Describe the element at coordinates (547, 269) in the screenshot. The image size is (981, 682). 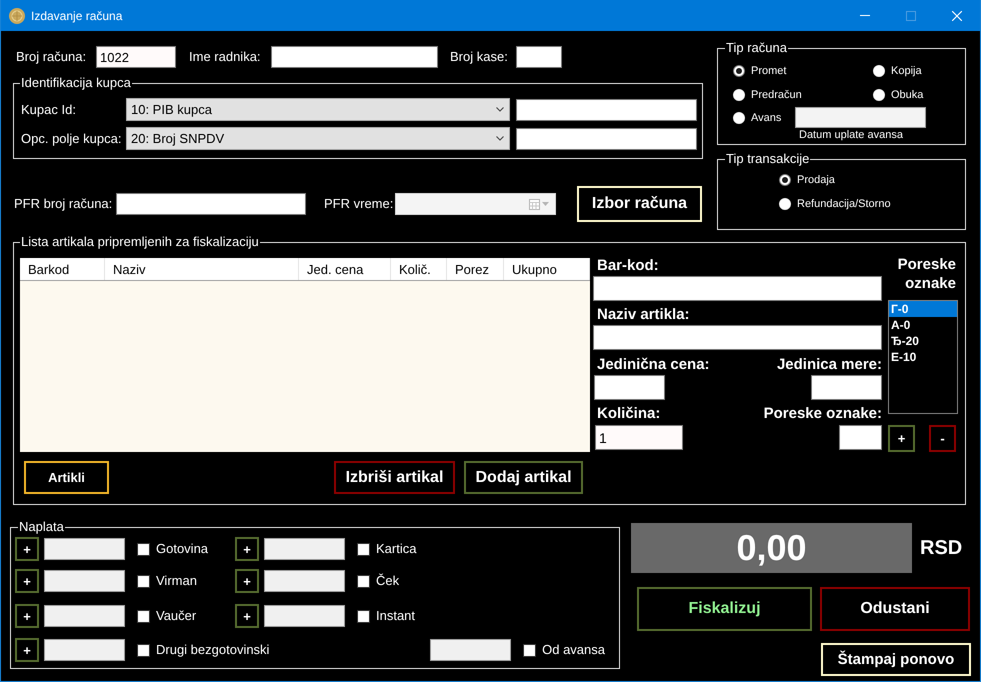
I see `column-header: Ukupno` at that location.